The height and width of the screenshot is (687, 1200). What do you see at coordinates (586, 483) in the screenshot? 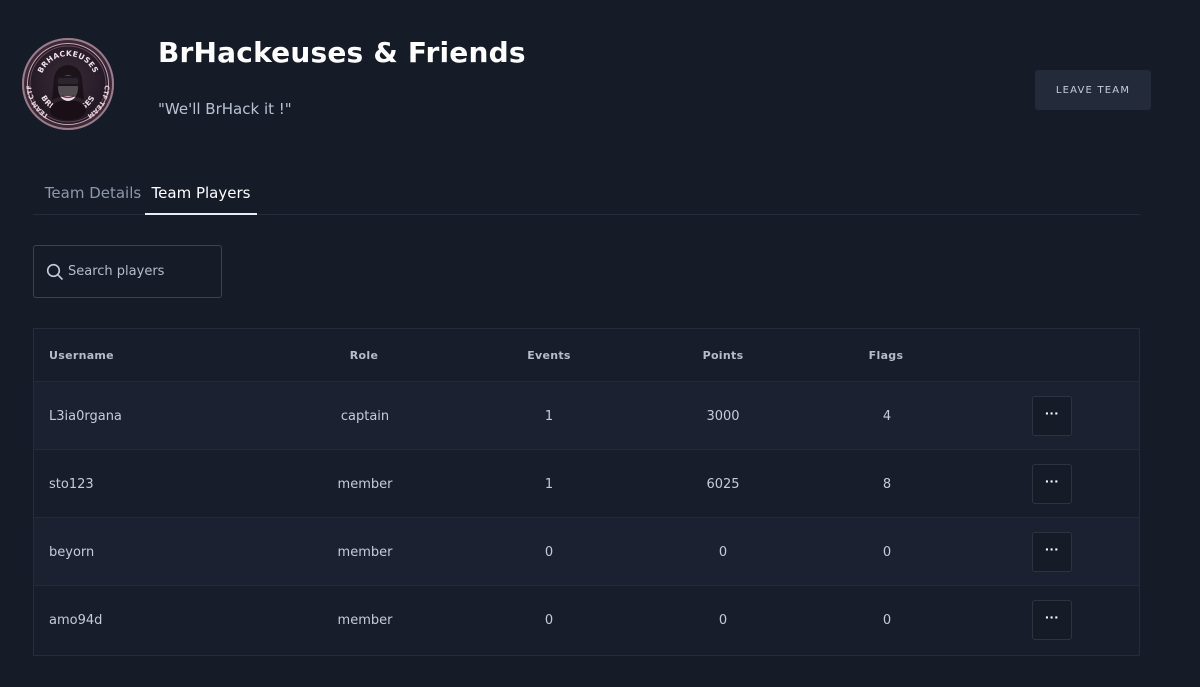
I see `table-row: sto123 member 1 6025 8 ···` at bounding box center [586, 483].